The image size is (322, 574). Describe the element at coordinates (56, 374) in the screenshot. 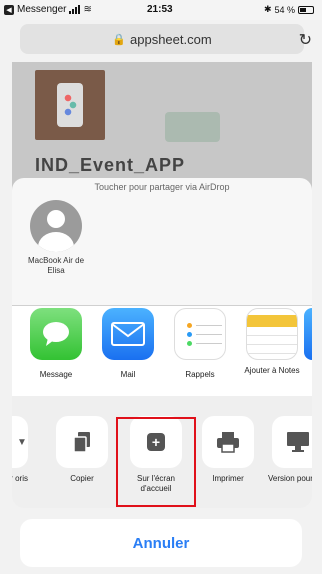

I see `share-app-label: Message` at that location.